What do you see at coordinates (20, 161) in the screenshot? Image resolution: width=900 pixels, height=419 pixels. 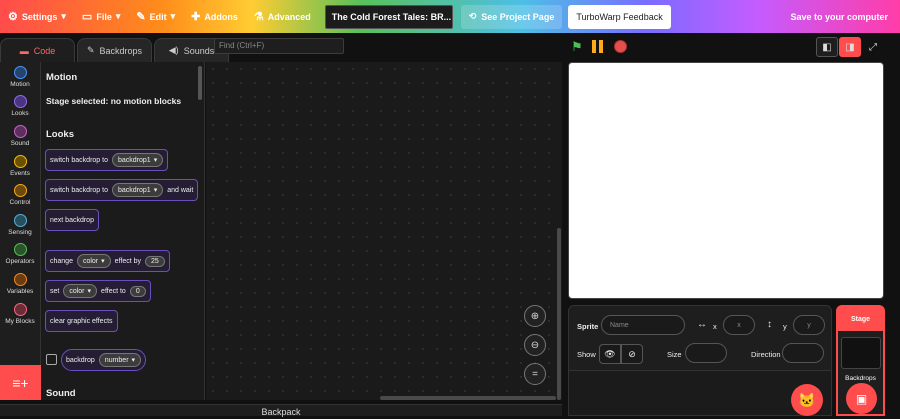 I see `events-dot-icon` at bounding box center [20, 161].